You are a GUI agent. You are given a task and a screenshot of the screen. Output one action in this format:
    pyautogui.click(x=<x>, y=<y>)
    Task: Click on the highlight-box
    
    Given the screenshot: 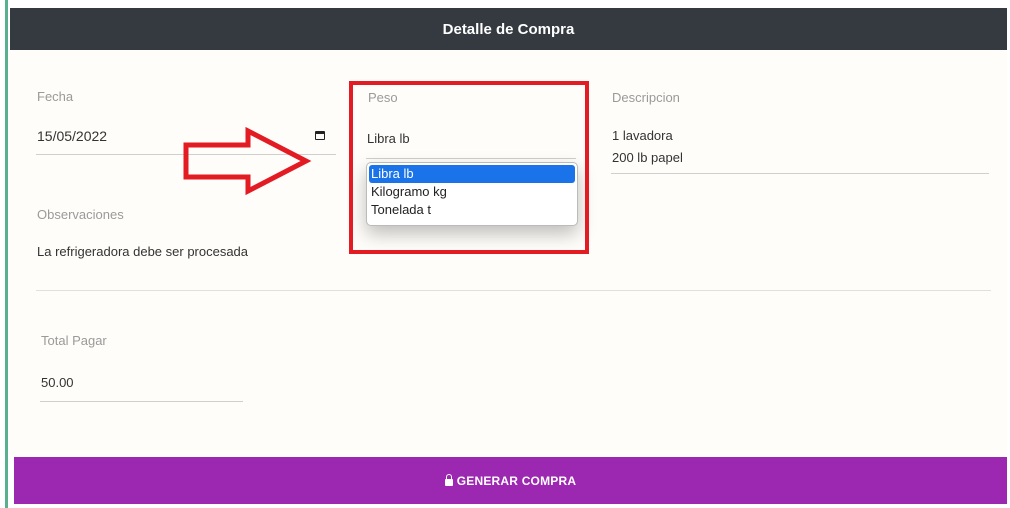 What is the action you would take?
    pyautogui.click(x=469, y=167)
    